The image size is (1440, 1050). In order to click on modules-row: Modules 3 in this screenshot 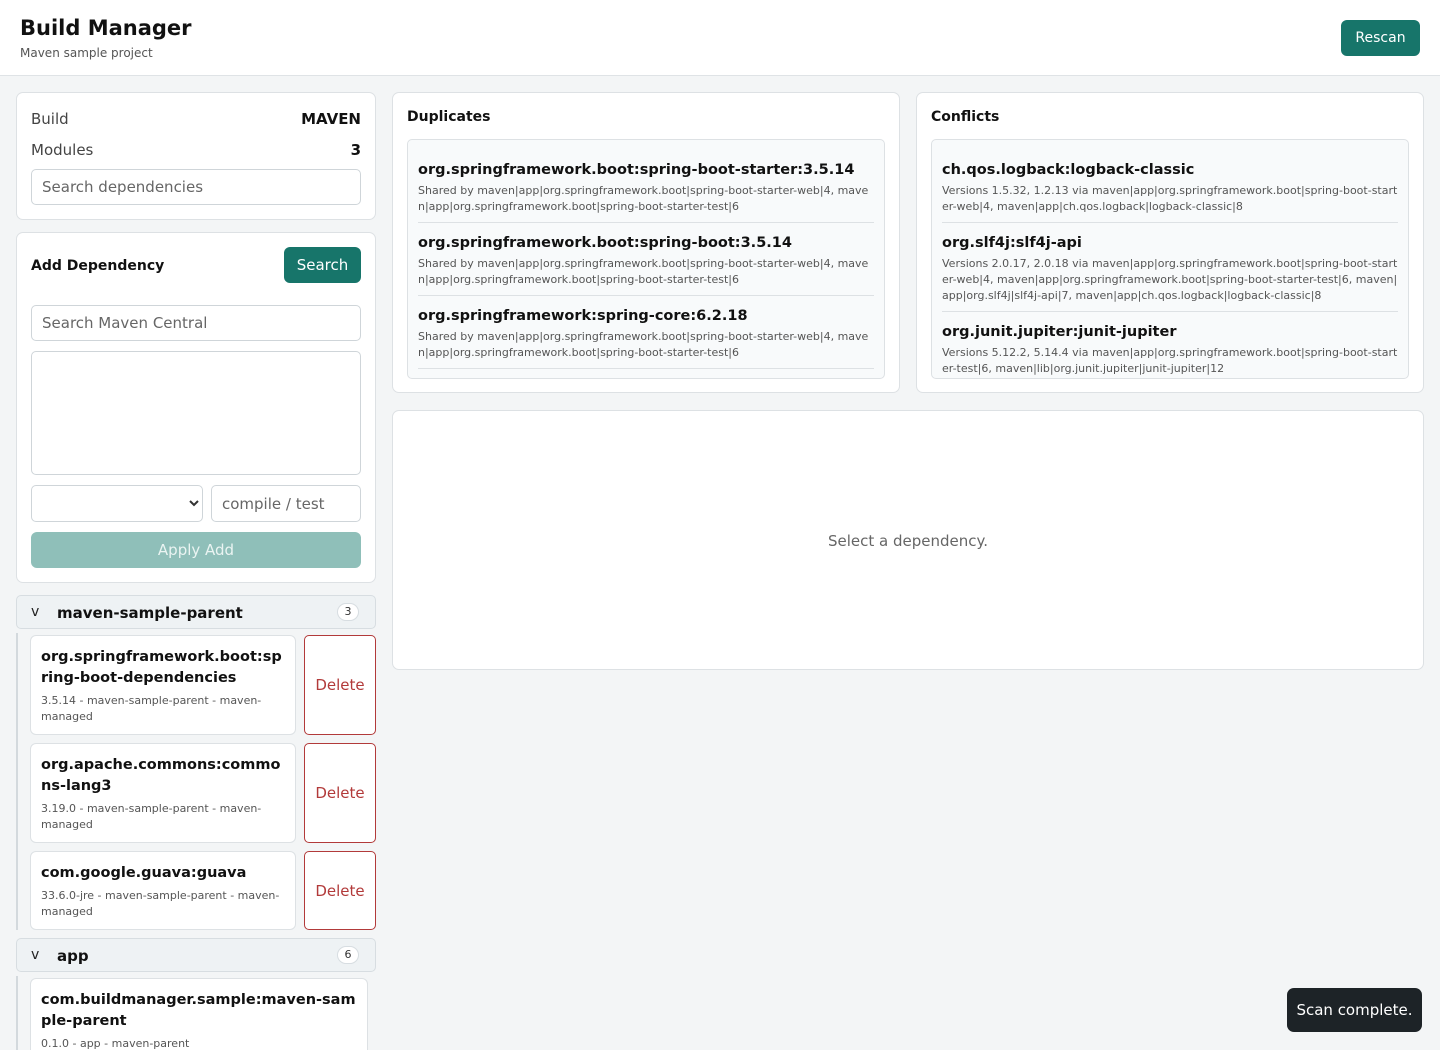, I will do `click(196, 150)`.